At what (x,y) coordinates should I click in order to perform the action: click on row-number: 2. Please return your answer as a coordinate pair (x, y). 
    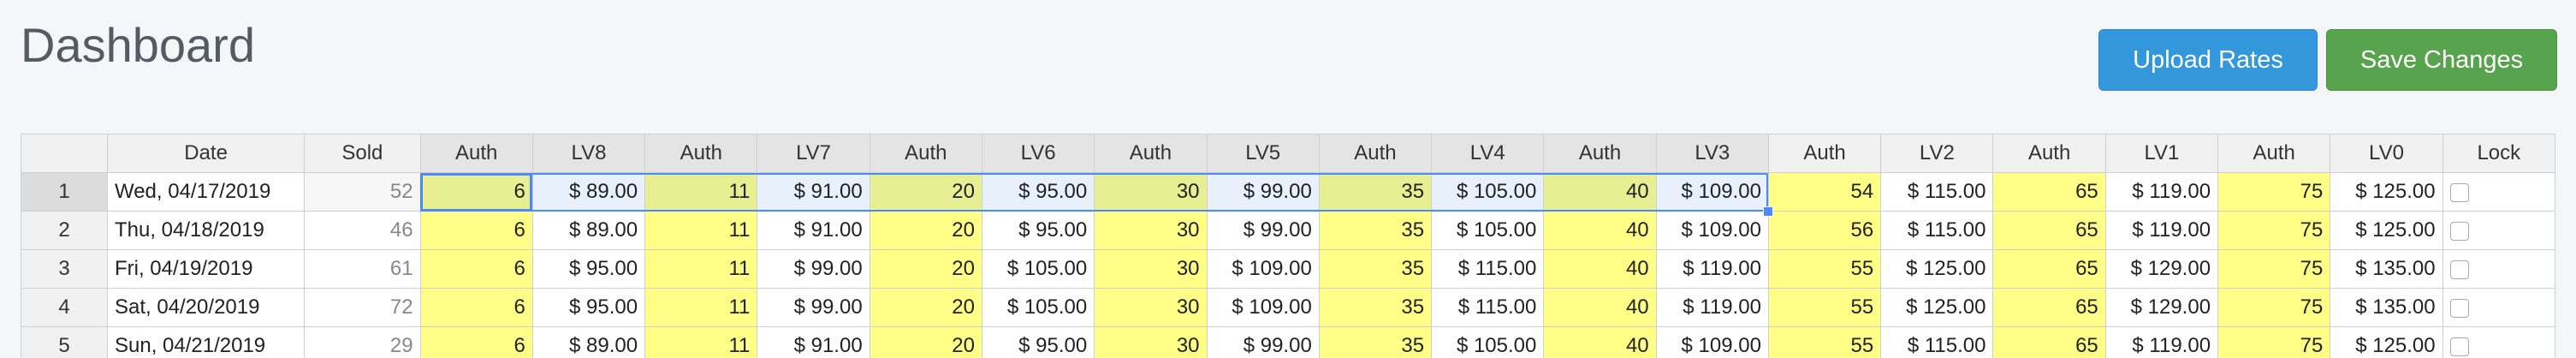
    Looking at the image, I should click on (64, 230).